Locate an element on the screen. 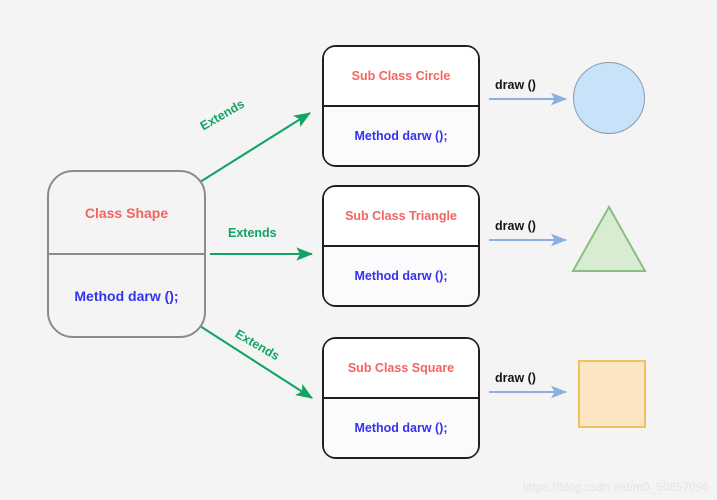 This screenshot has width=717, height=500. circle-shape-icon is located at coordinates (609, 98).